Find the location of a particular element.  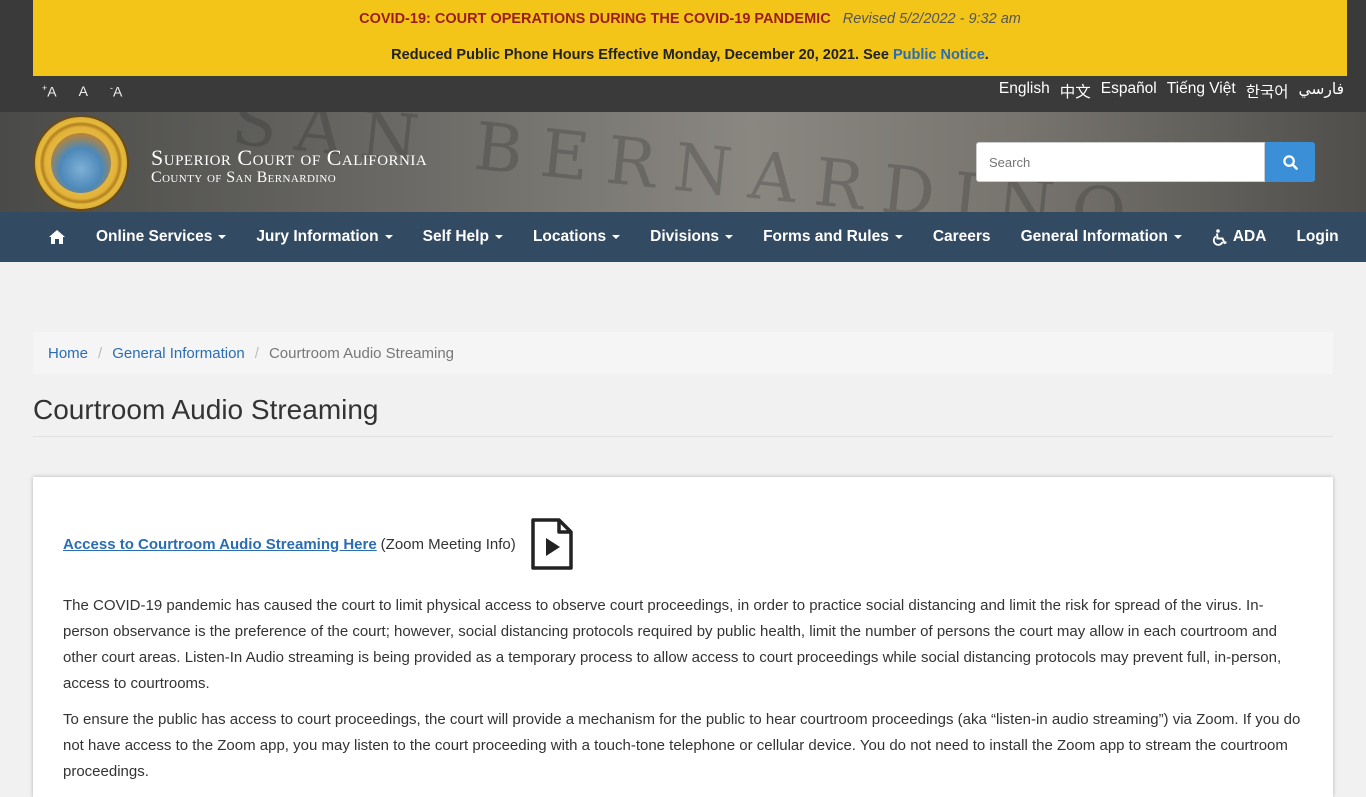

nav-ada: ADA is located at coordinates (1239, 237).